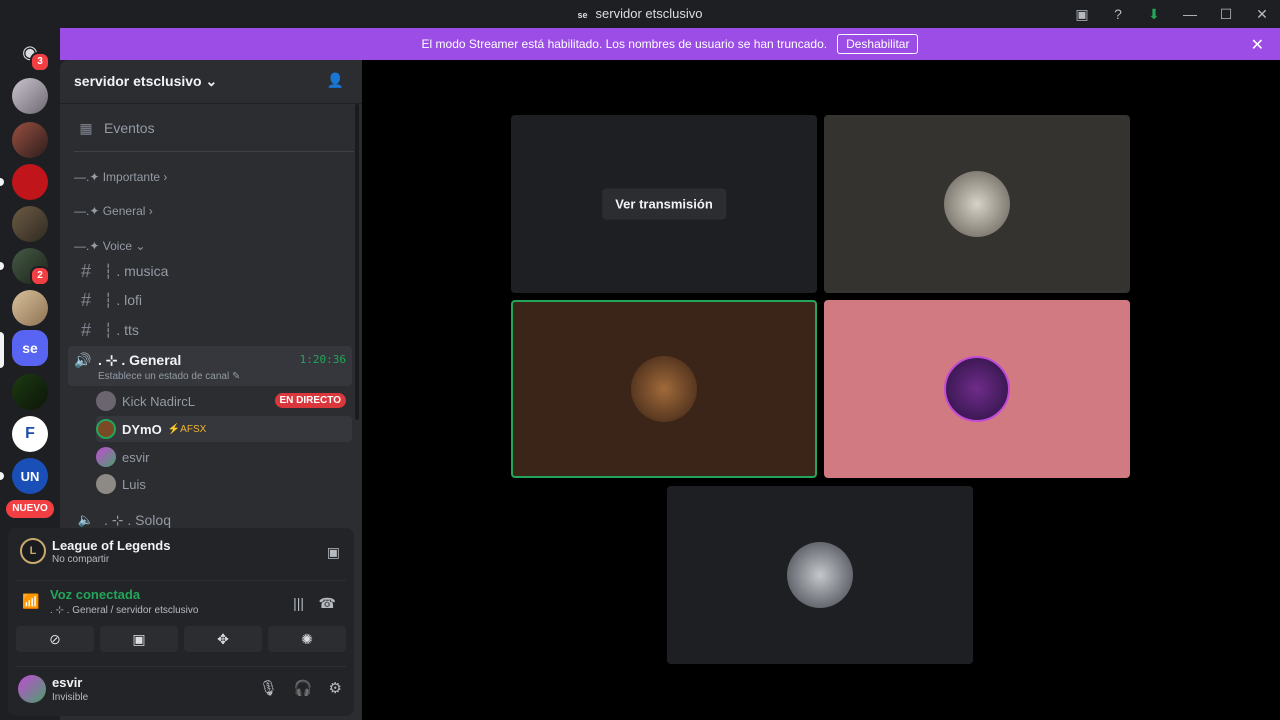 This screenshot has height=720, width=1280. Describe the element at coordinates (210, 330) in the screenshot. I see `channel-tts: # ┆ . tts` at that location.